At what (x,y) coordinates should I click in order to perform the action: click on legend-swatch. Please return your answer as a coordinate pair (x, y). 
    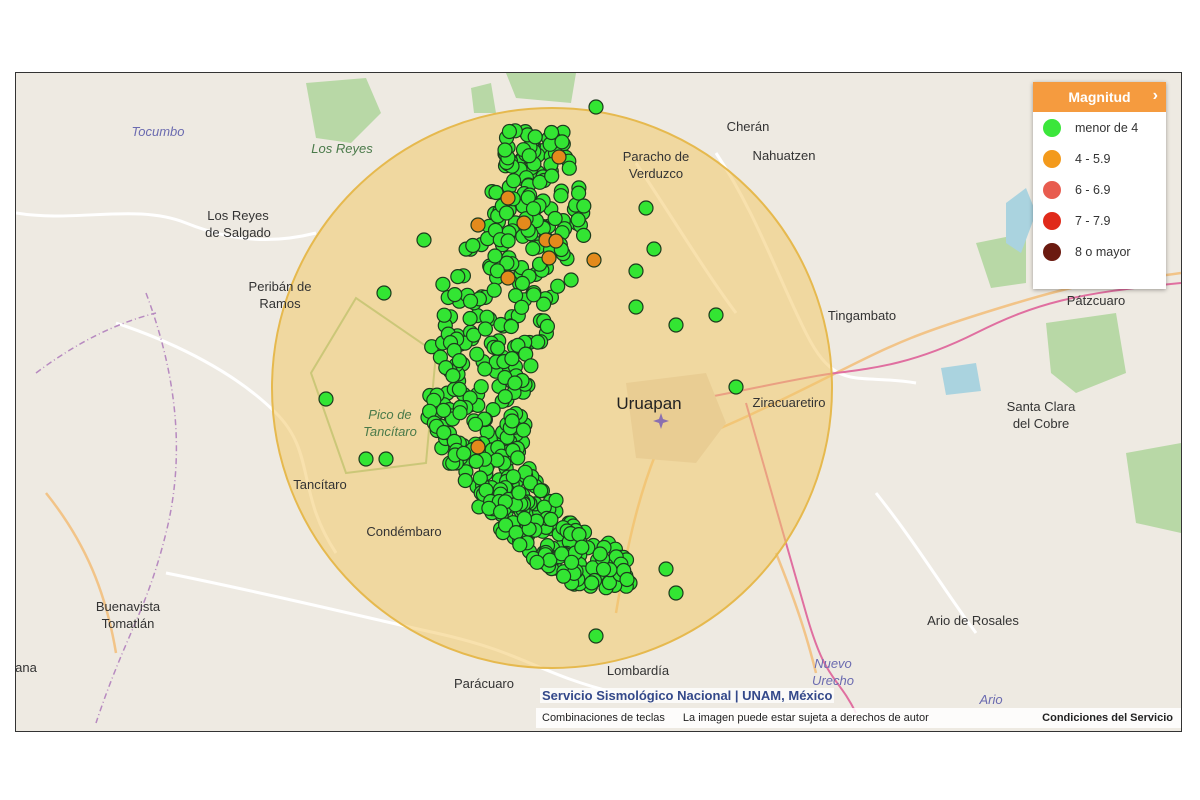
    Looking at the image, I should click on (1052, 158).